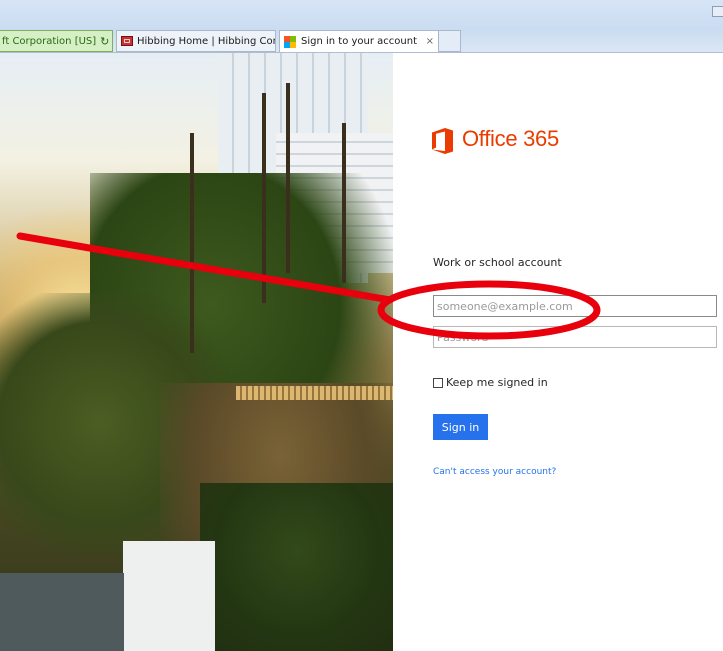 Image resolution: width=723 pixels, height=651 pixels. I want to click on password-input, so click(575, 337).